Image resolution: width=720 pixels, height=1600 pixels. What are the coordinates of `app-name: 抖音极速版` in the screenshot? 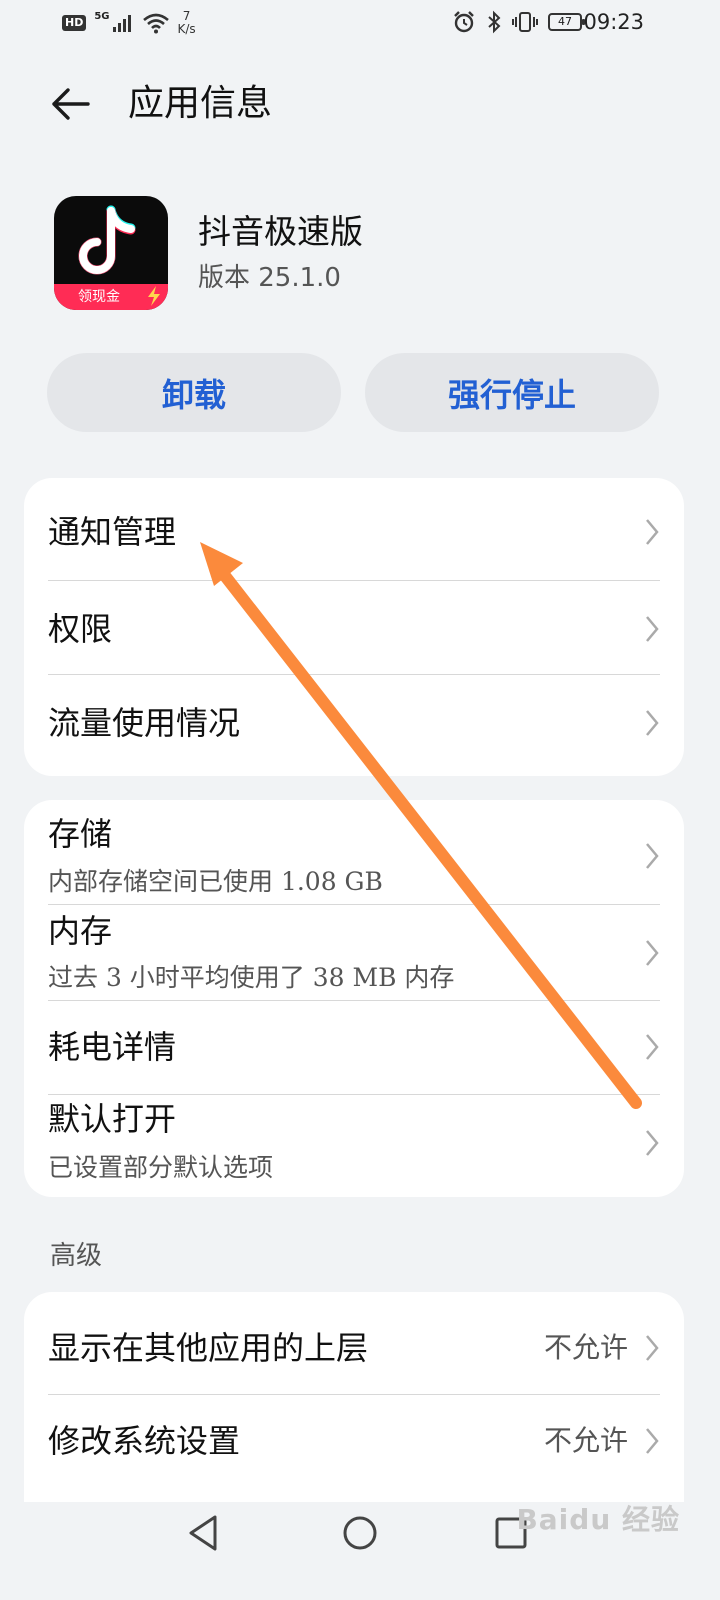 It's located at (280, 231).